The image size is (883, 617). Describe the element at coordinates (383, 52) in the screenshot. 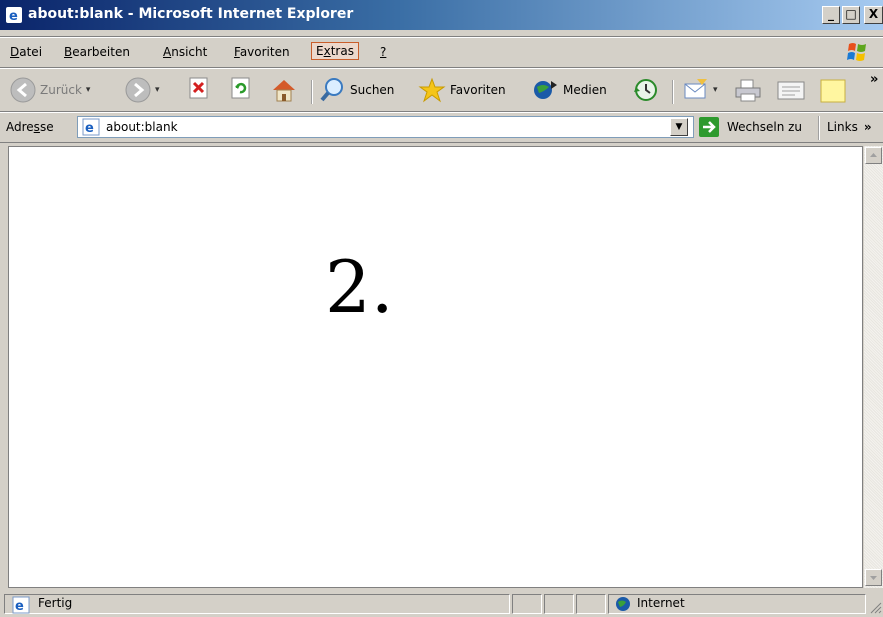

I see `menu-help: ?` at that location.